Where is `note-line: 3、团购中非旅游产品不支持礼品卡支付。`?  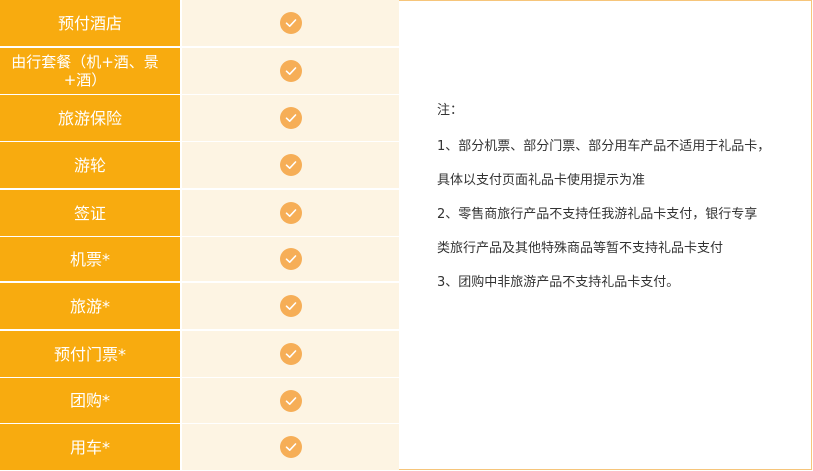 note-line: 3、团购中非旅游产品不支持礼品卡支付。 is located at coordinates (558, 282).